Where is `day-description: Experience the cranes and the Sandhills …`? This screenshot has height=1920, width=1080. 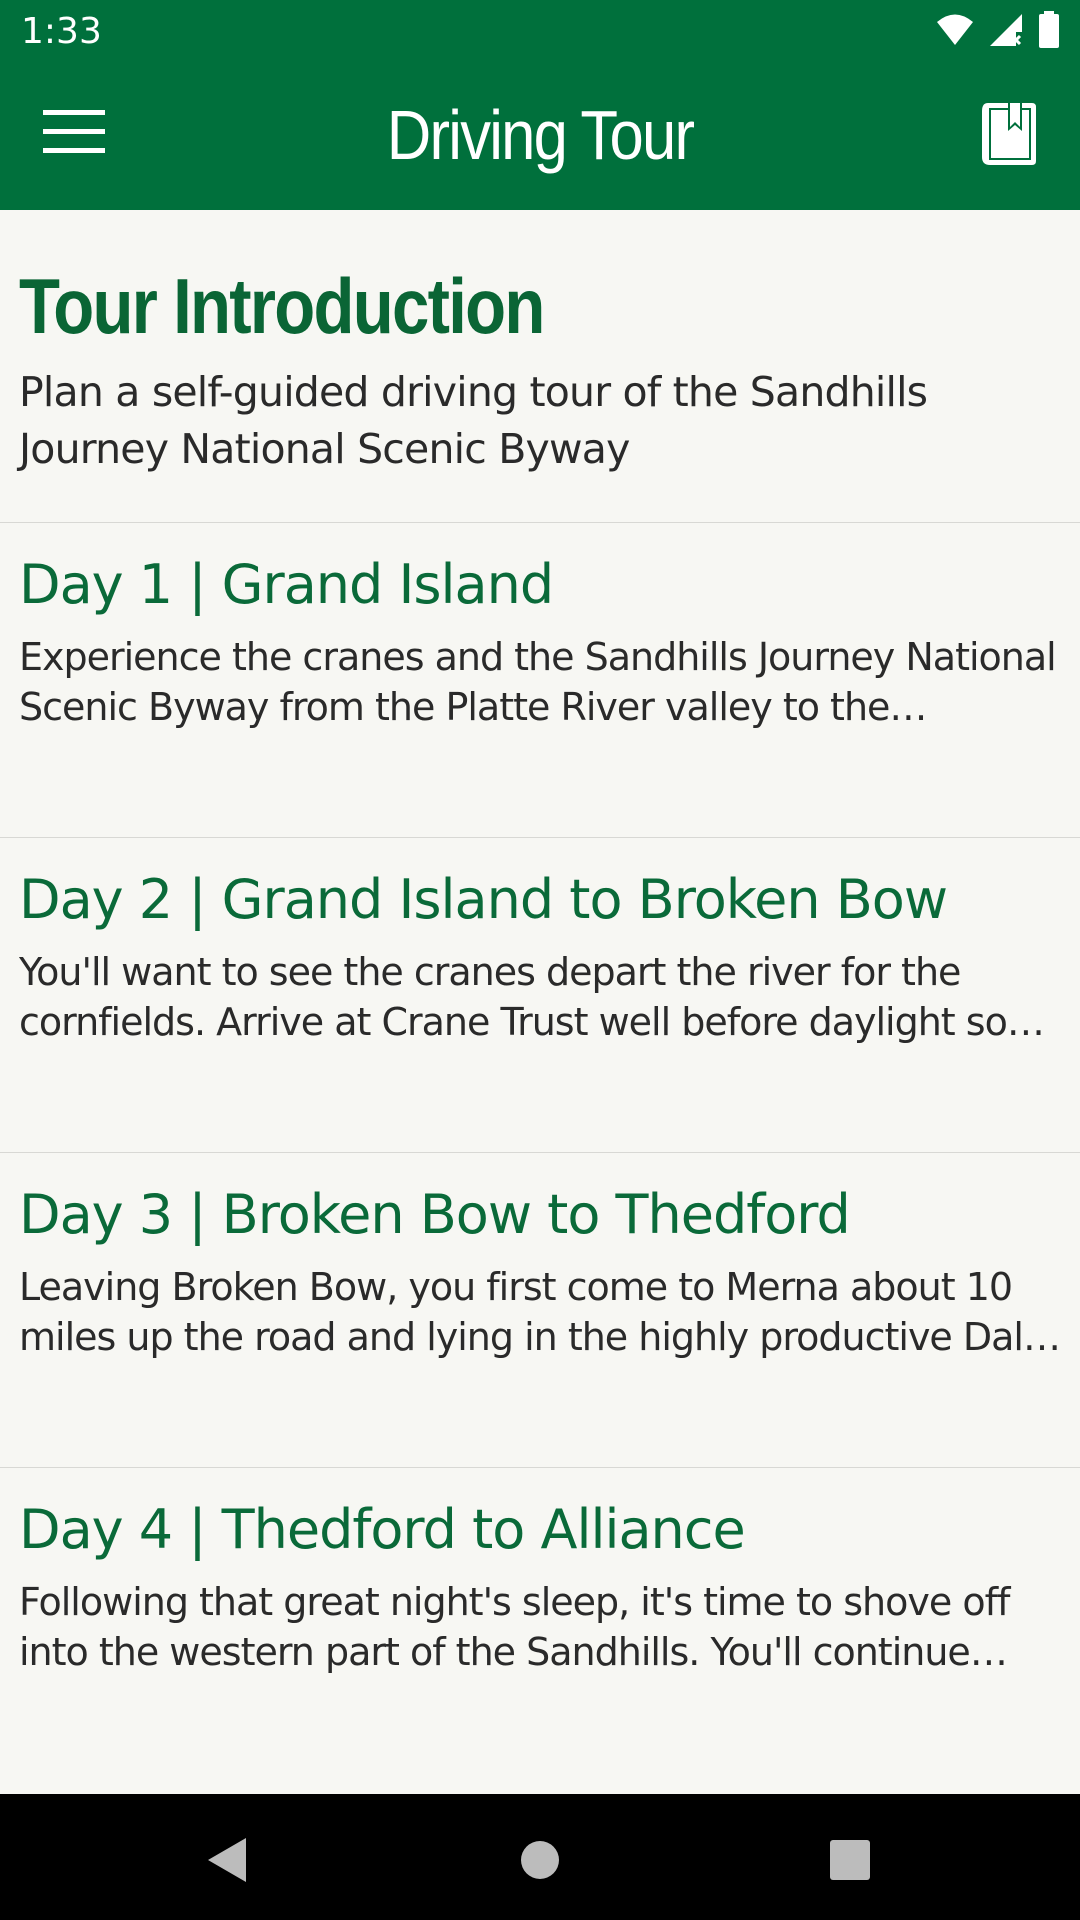
day-description: Experience the cranes and the Sandhills … is located at coordinates (538, 682).